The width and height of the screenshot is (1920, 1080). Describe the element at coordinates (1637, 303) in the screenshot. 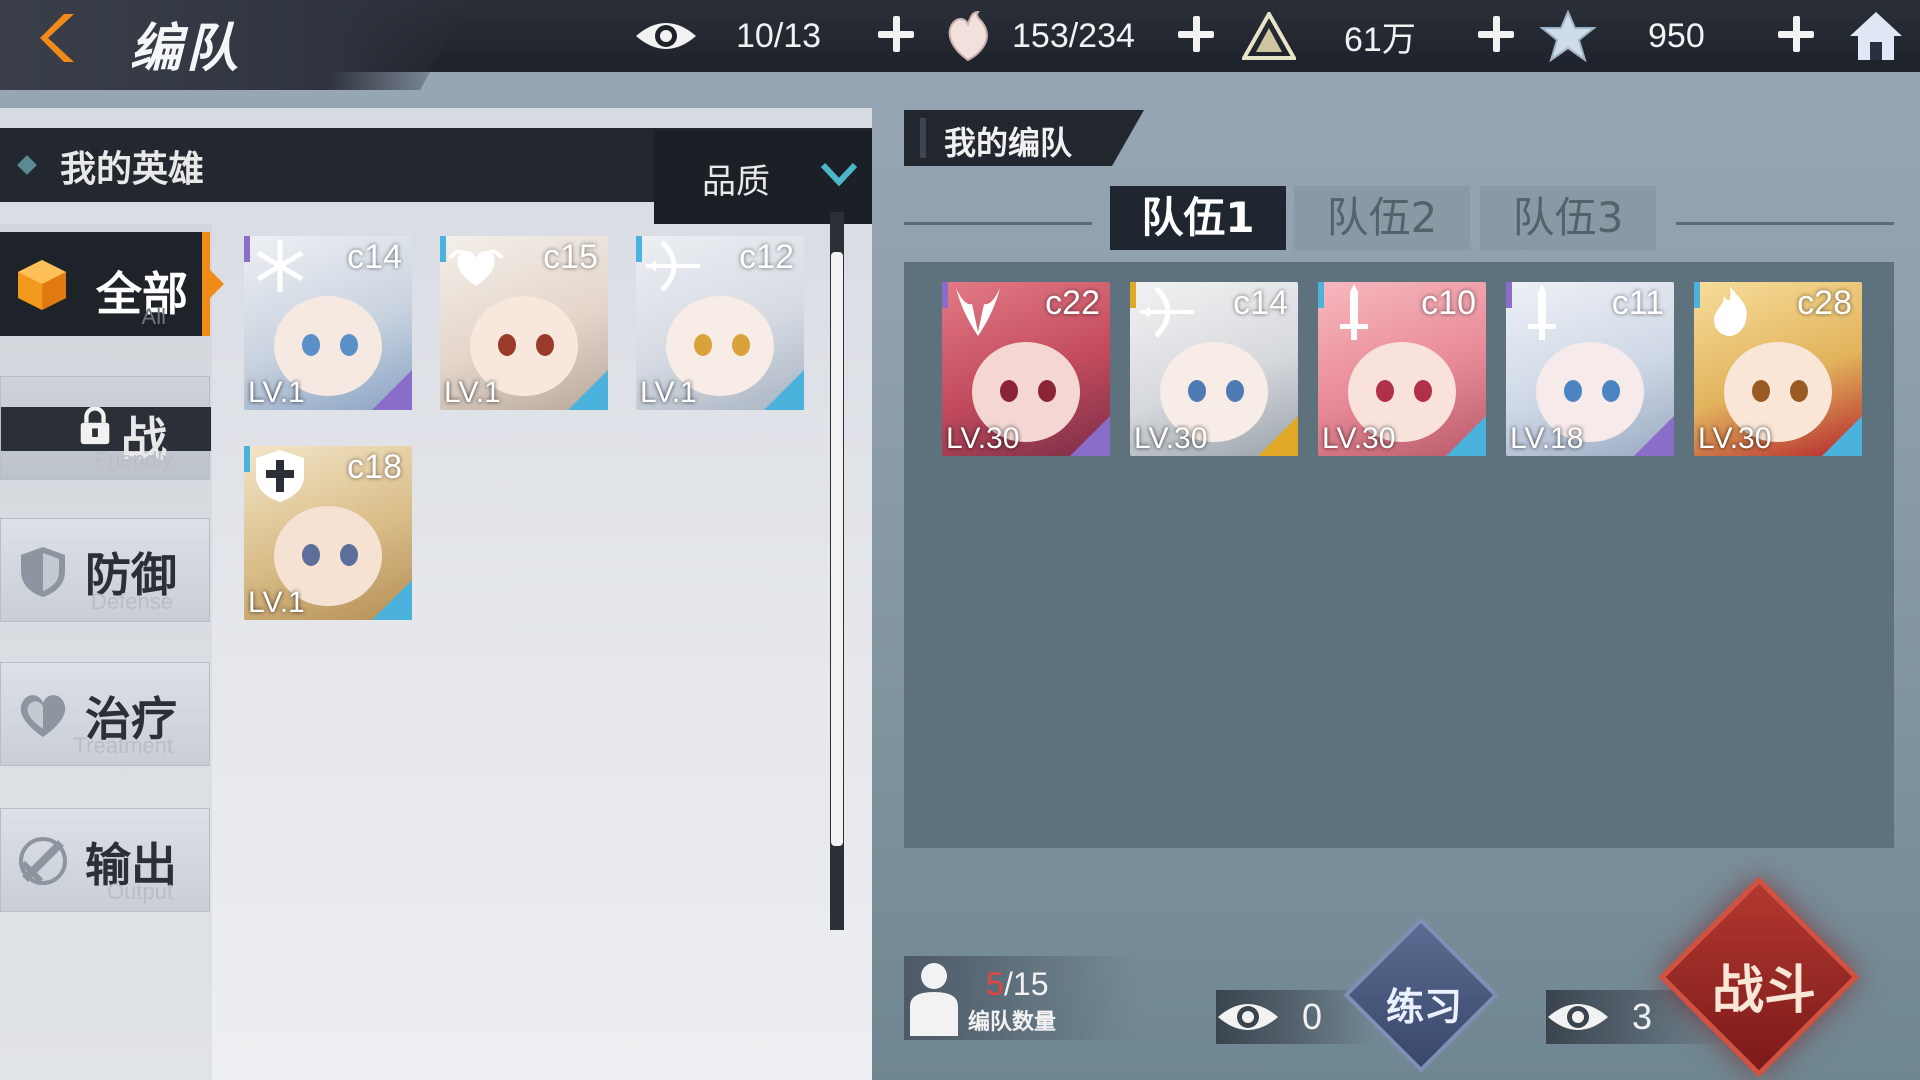

I see `hero-code: c11` at that location.